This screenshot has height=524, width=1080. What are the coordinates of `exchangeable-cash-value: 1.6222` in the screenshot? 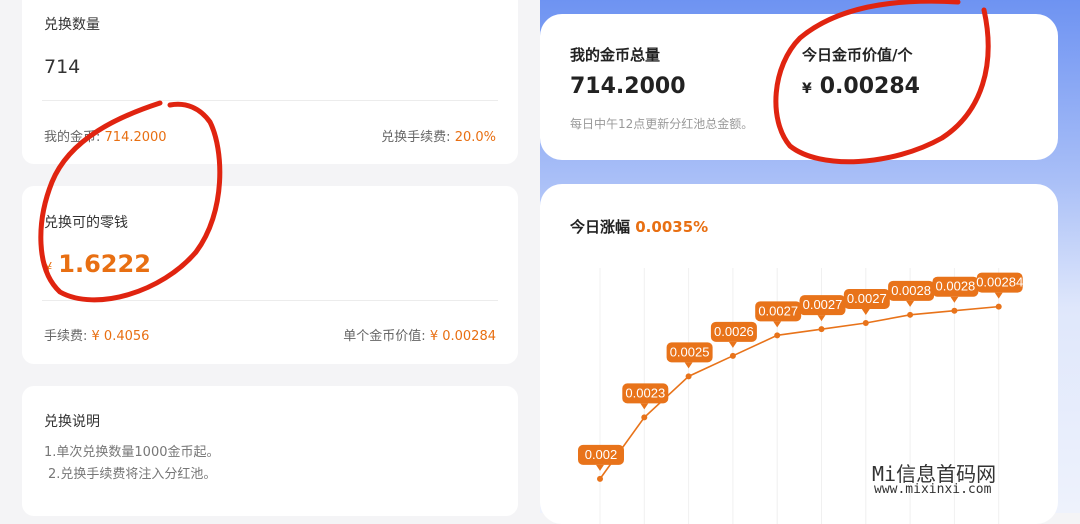 It's located at (104, 264).